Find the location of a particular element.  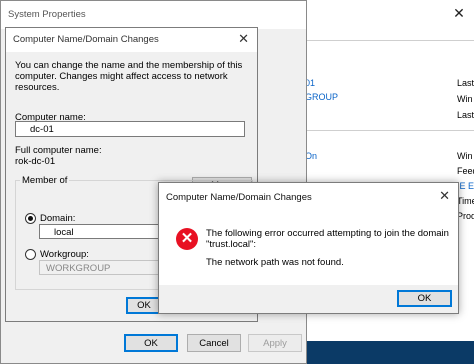

full-name-value: rok-dc-01 is located at coordinates (35, 161).